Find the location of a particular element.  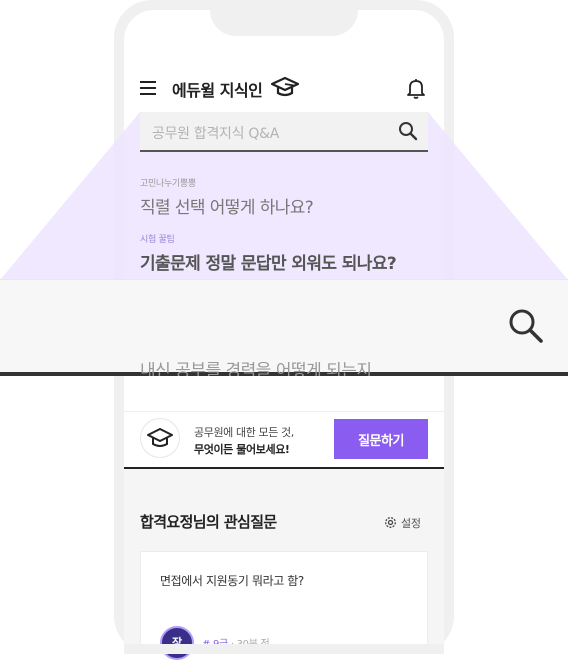

question-tag: 시험 꿀팁 is located at coordinates (157, 240).